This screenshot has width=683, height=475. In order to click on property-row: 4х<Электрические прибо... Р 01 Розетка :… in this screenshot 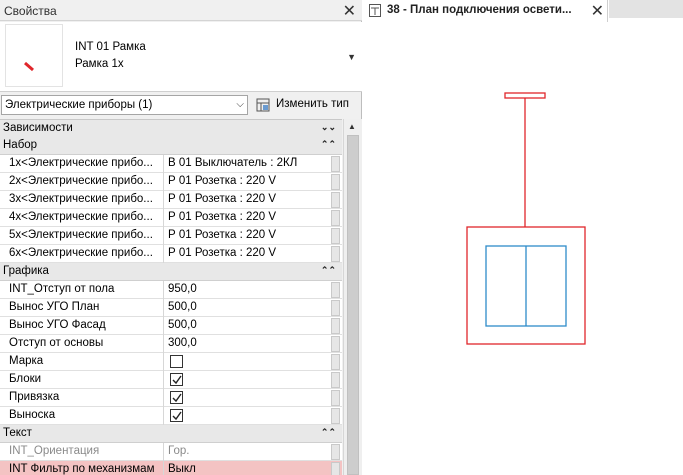, I will do `click(171, 218)`.